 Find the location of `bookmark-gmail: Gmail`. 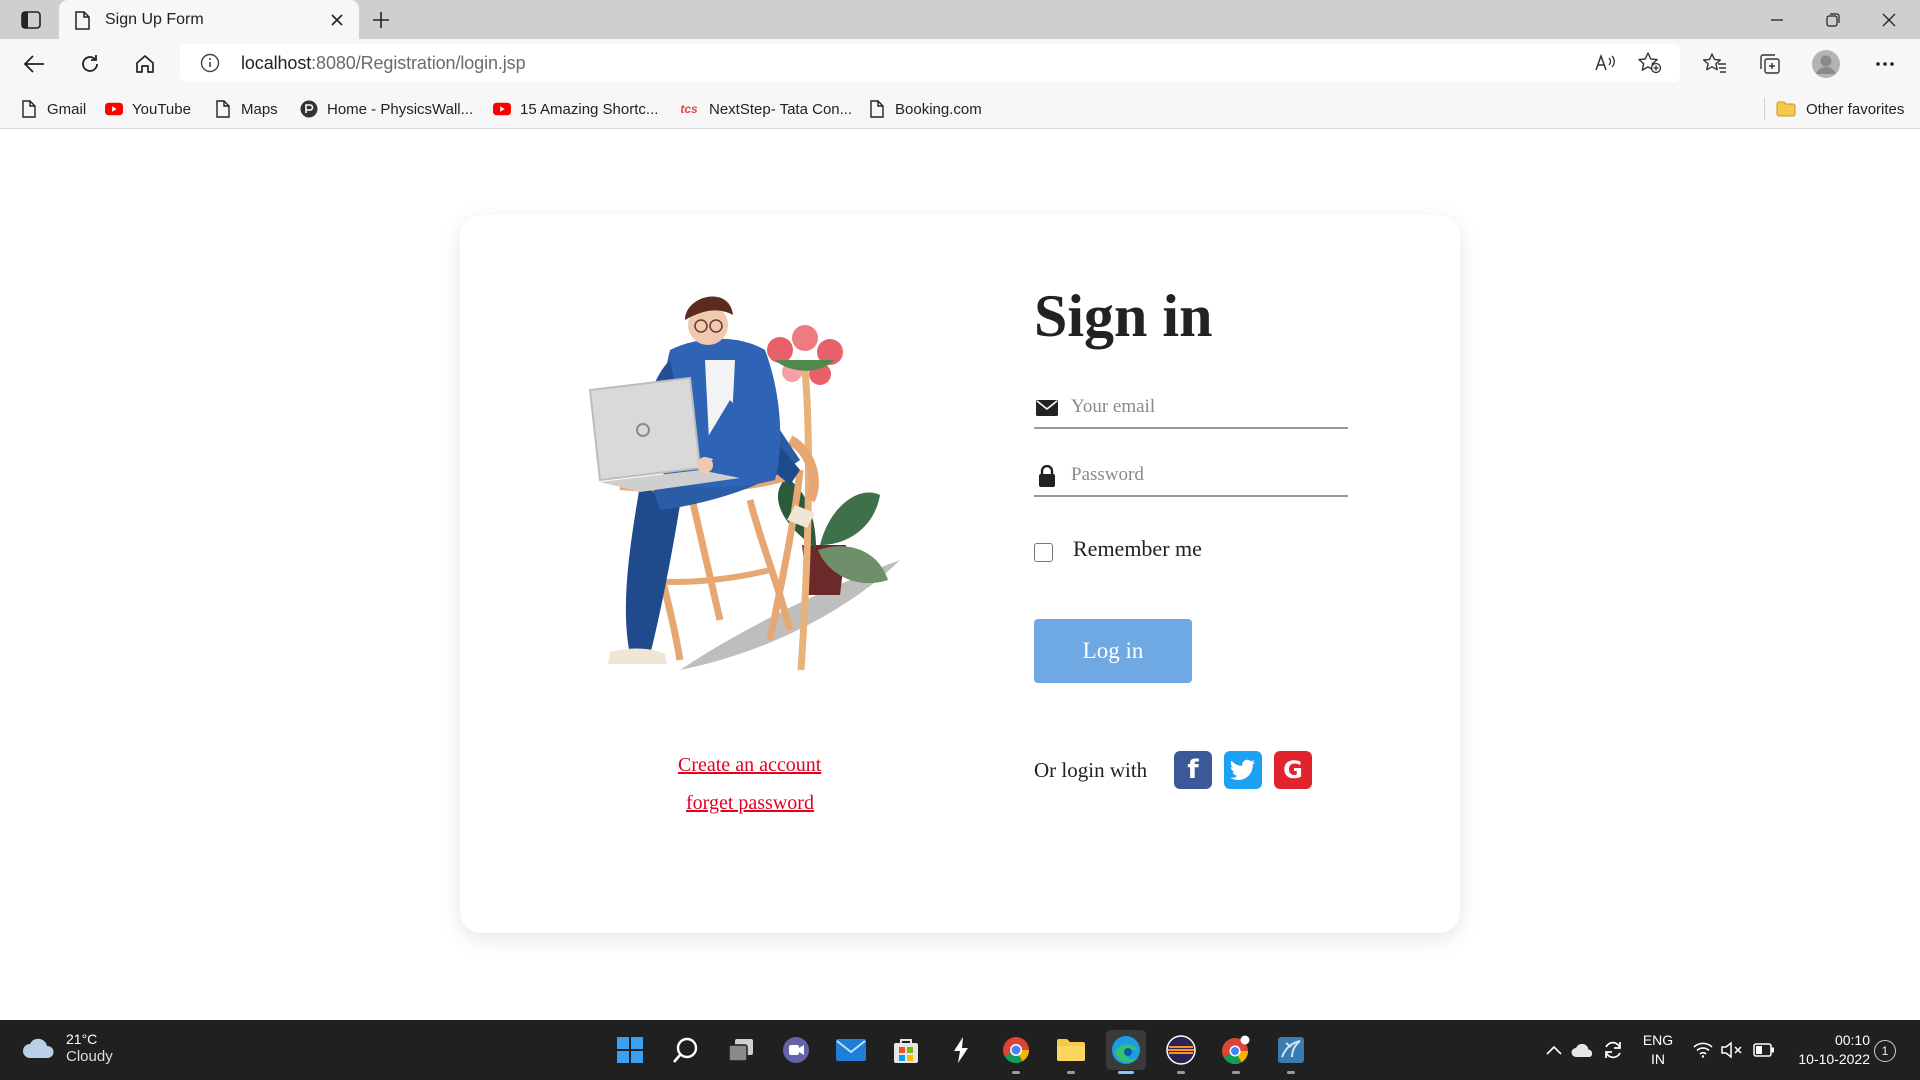

bookmark-gmail: Gmail is located at coordinates (53, 109).